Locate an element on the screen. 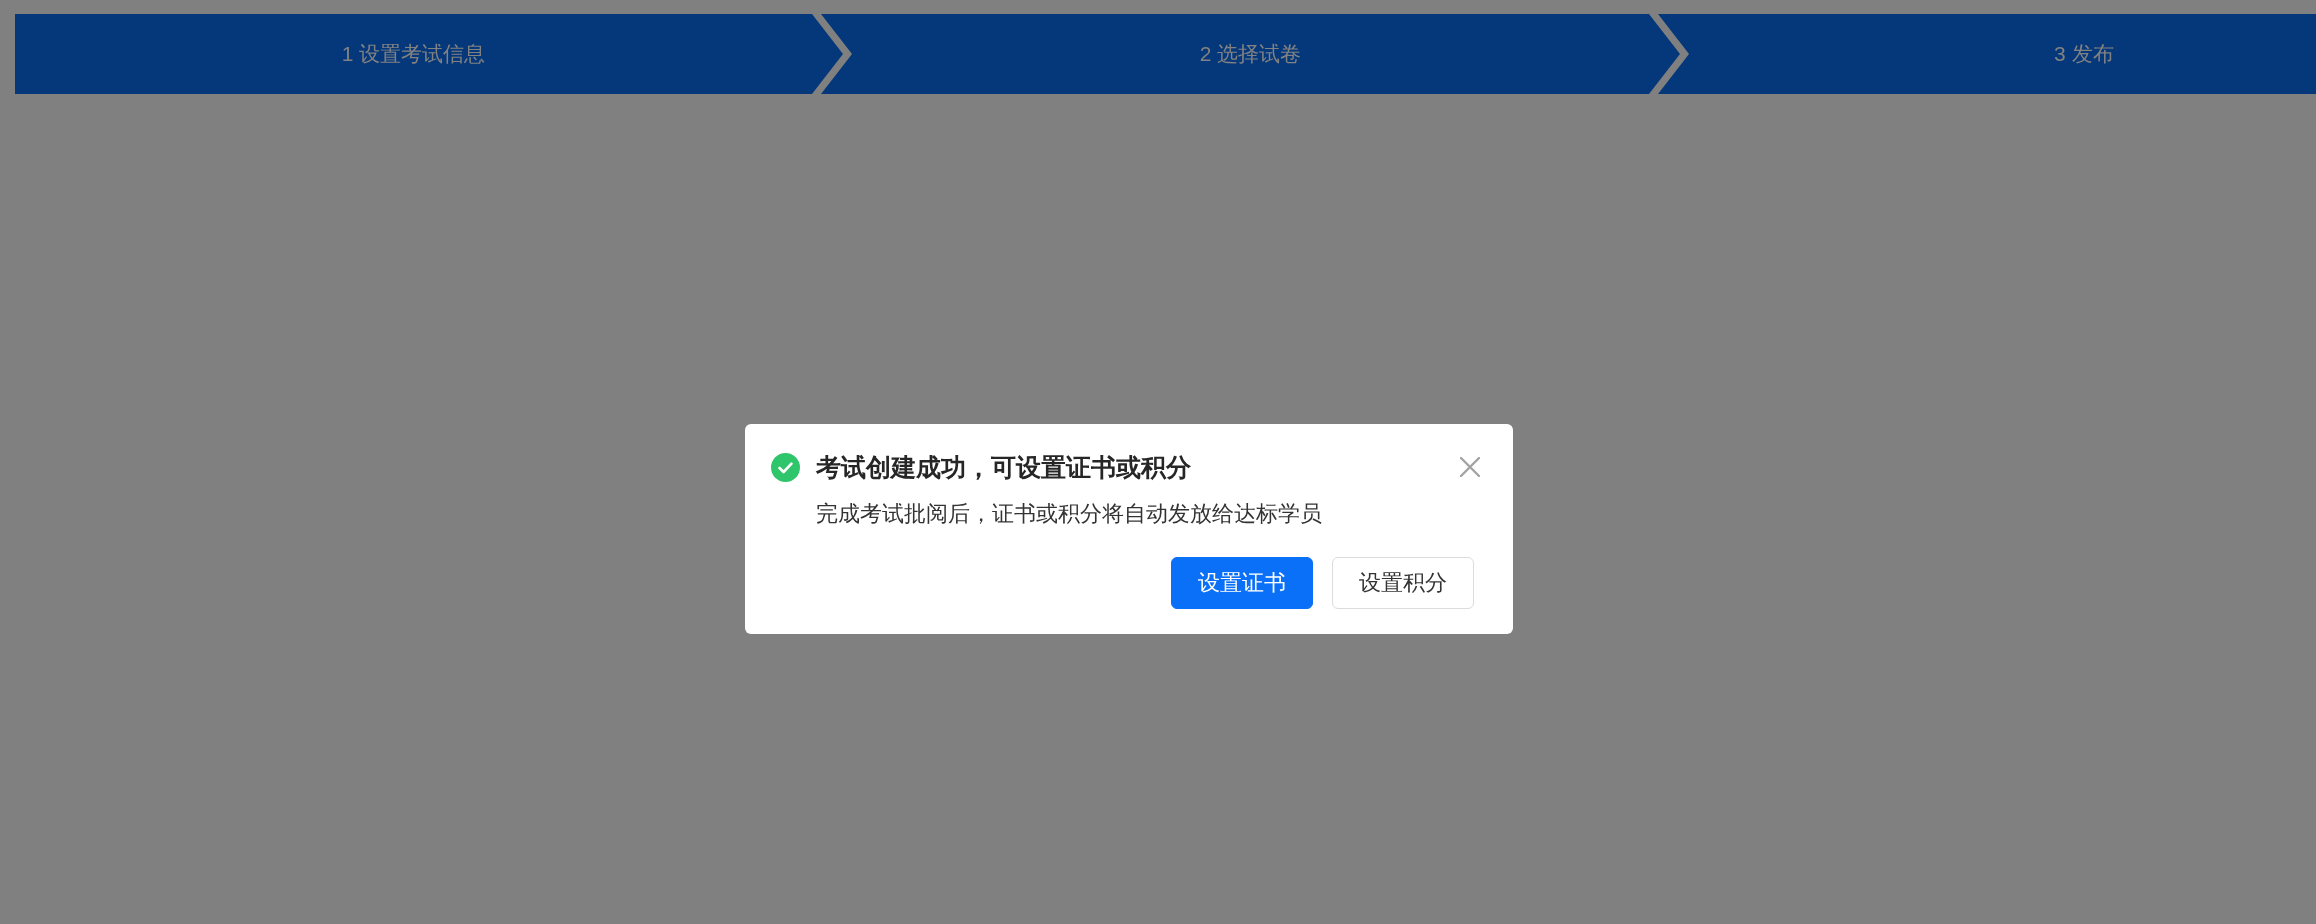 The width and height of the screenshot is (2316, 924). close-button is located at coordinates (1470, 467).